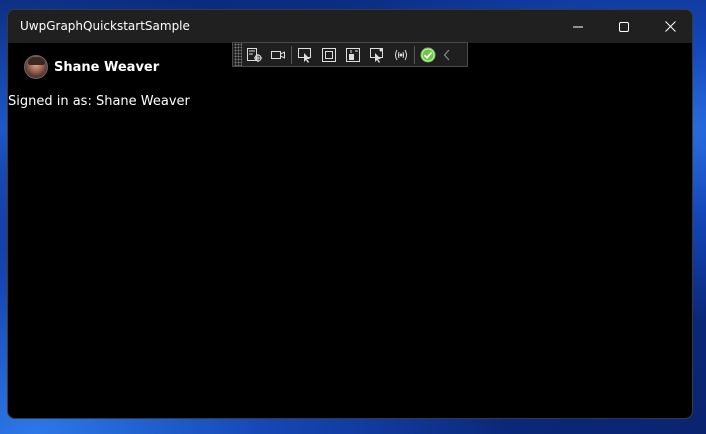  I want to click on xaml-debug-toolbar, so click(350, 54).